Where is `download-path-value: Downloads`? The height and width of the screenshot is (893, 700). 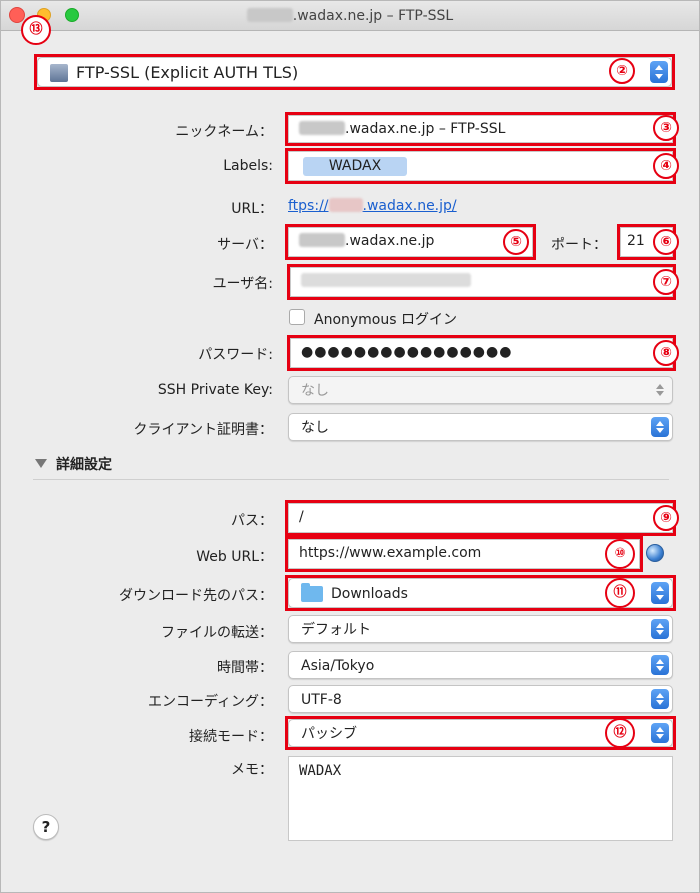 download-path-value: Downloads is located at coordinates (369, 594).